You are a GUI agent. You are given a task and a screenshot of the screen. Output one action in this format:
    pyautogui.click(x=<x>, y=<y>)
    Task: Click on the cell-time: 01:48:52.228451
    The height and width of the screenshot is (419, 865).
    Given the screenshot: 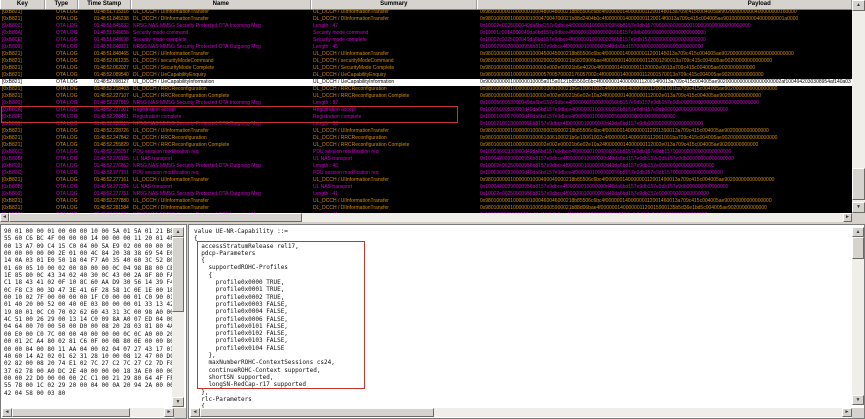 What is the action you would take?
    pyautogui.click(x=111, y=117)
    